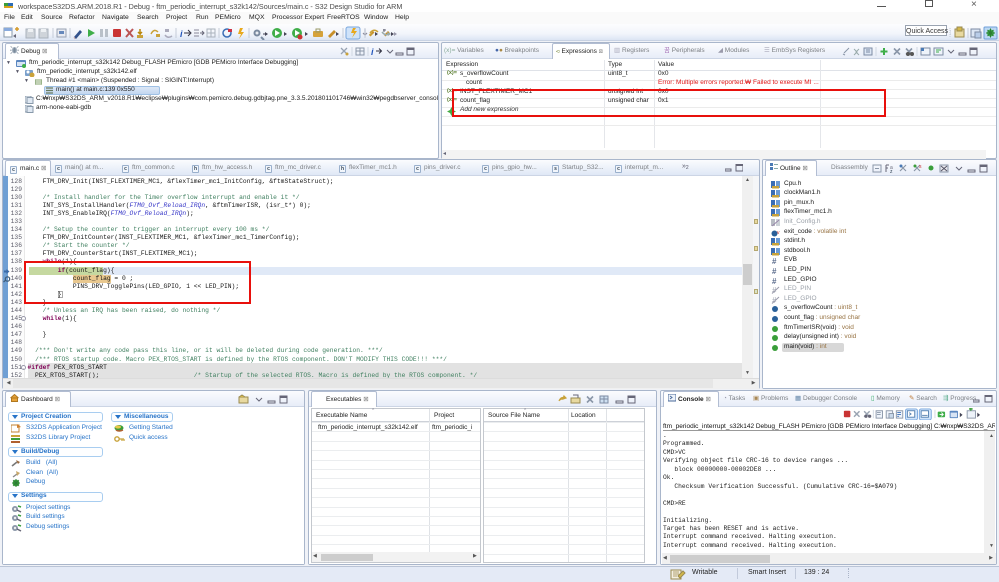  Describe the element at coordinates (778, 233) in the screenshot. I see `svg-text: v` at that location.